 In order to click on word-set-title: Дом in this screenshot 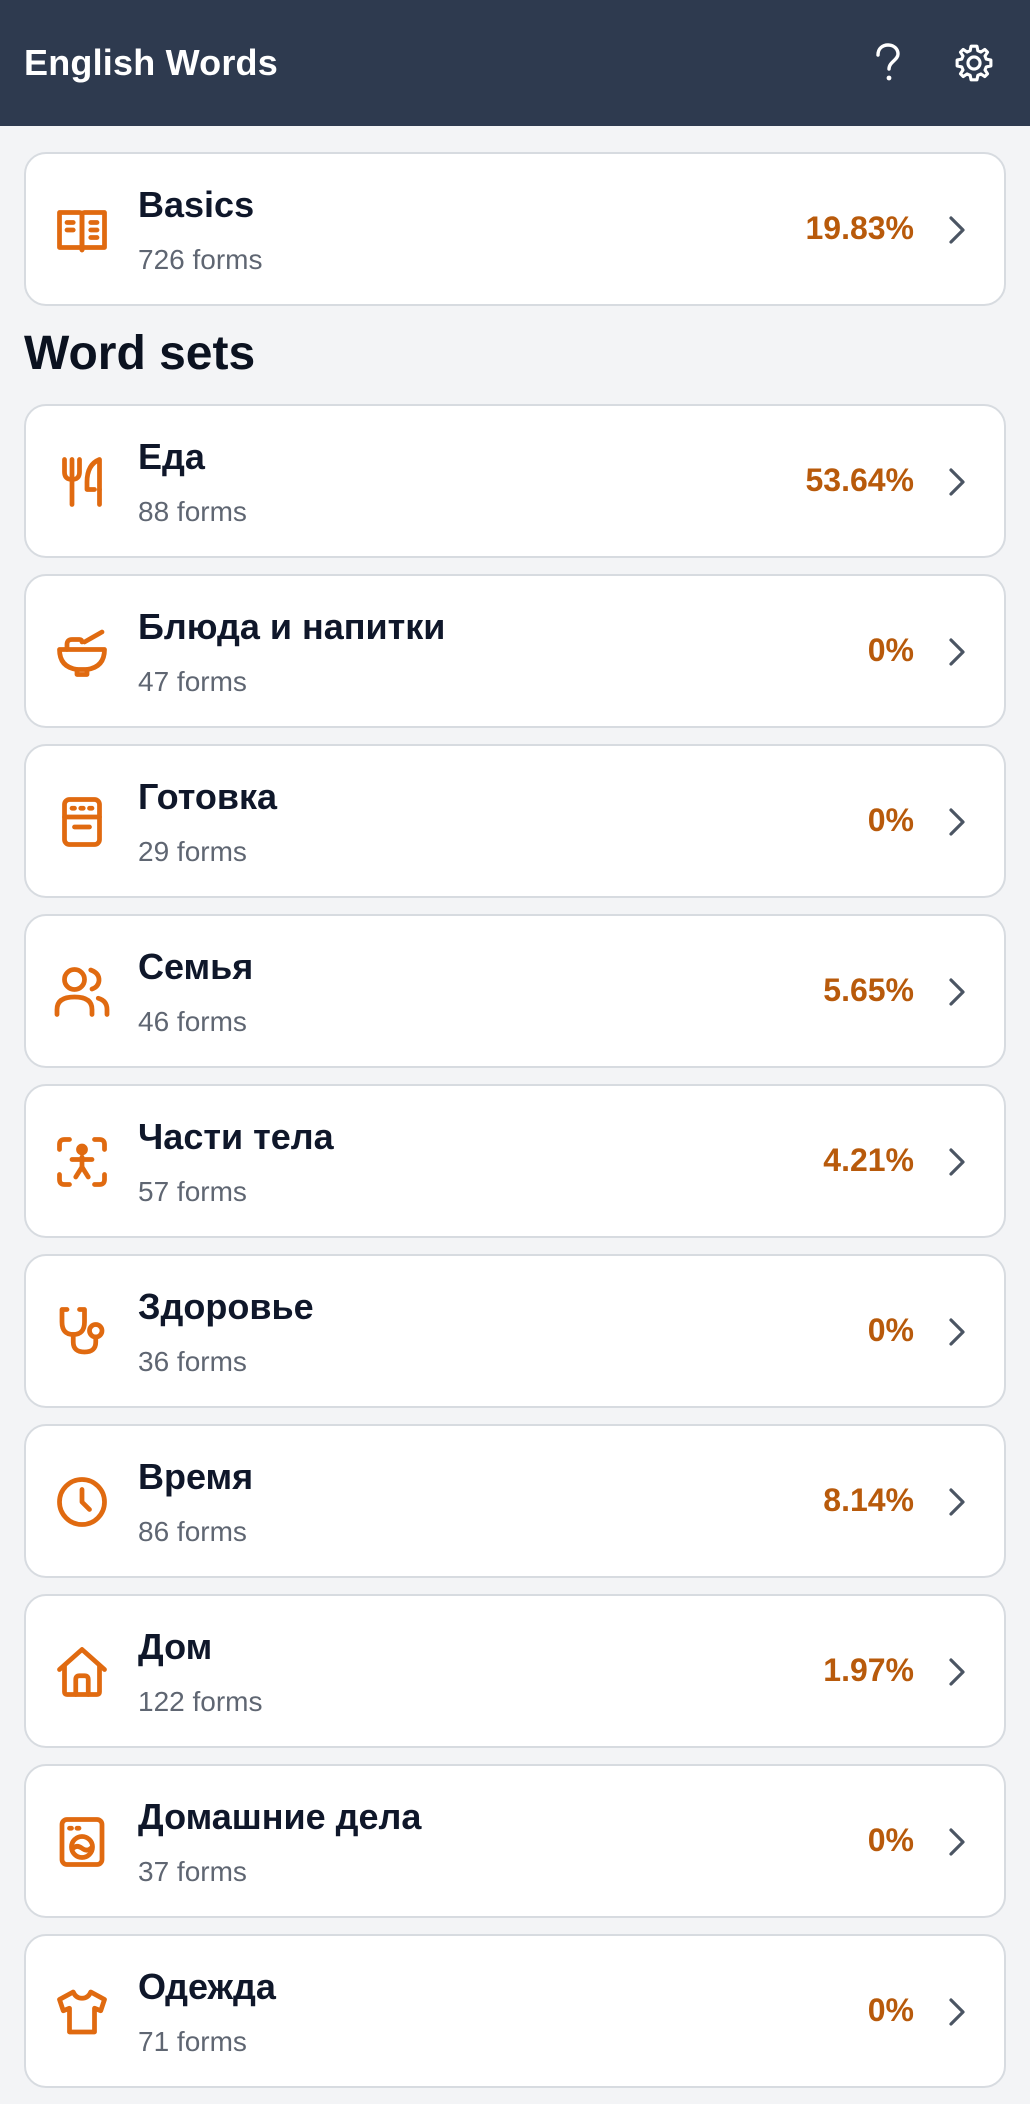, I will do `click(175, 1646)`.